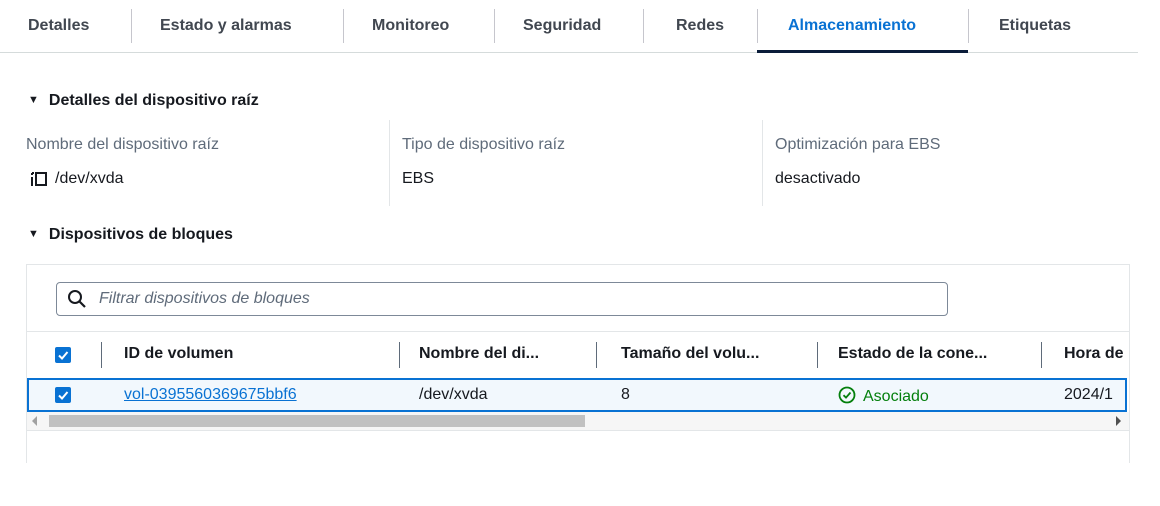 Image resolution: width=1160 pixels, height=506 pixels. I want to click on root-device-name-label: Nombre del dispositivo raíz, so click(122, 144).